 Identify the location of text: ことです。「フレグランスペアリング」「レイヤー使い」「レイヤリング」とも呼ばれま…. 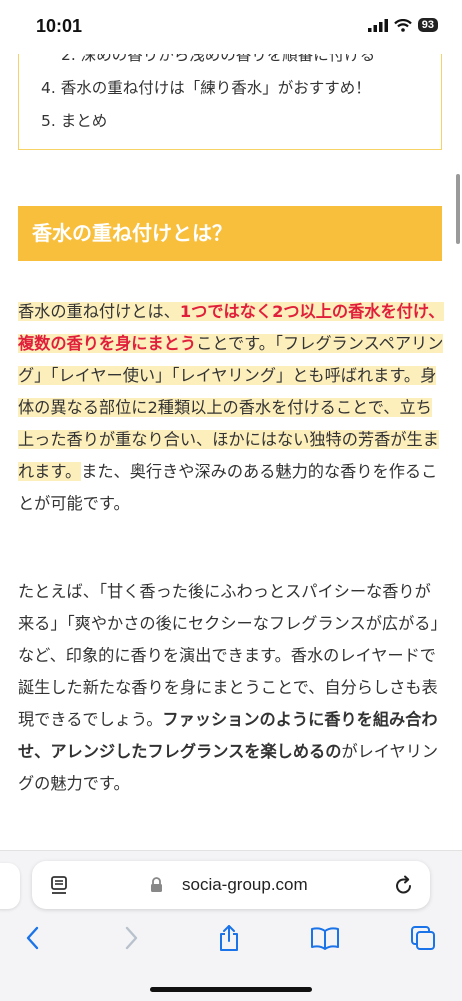
(231, 407).